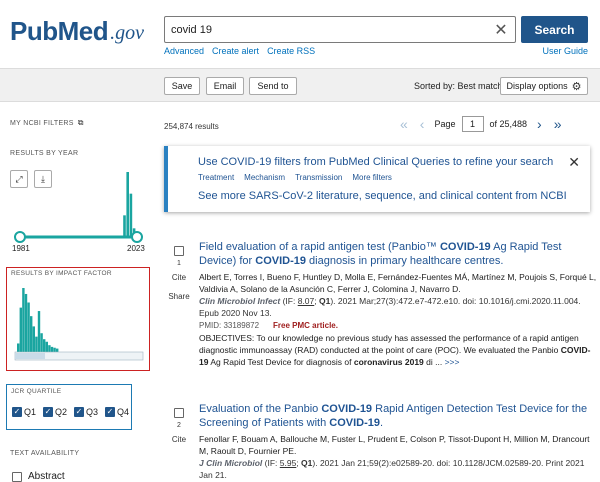 This screenshot has width=600, height=482. Describe the element at coordinates (182, 86) in the screenshot. I see `save-button: Save` at that location.